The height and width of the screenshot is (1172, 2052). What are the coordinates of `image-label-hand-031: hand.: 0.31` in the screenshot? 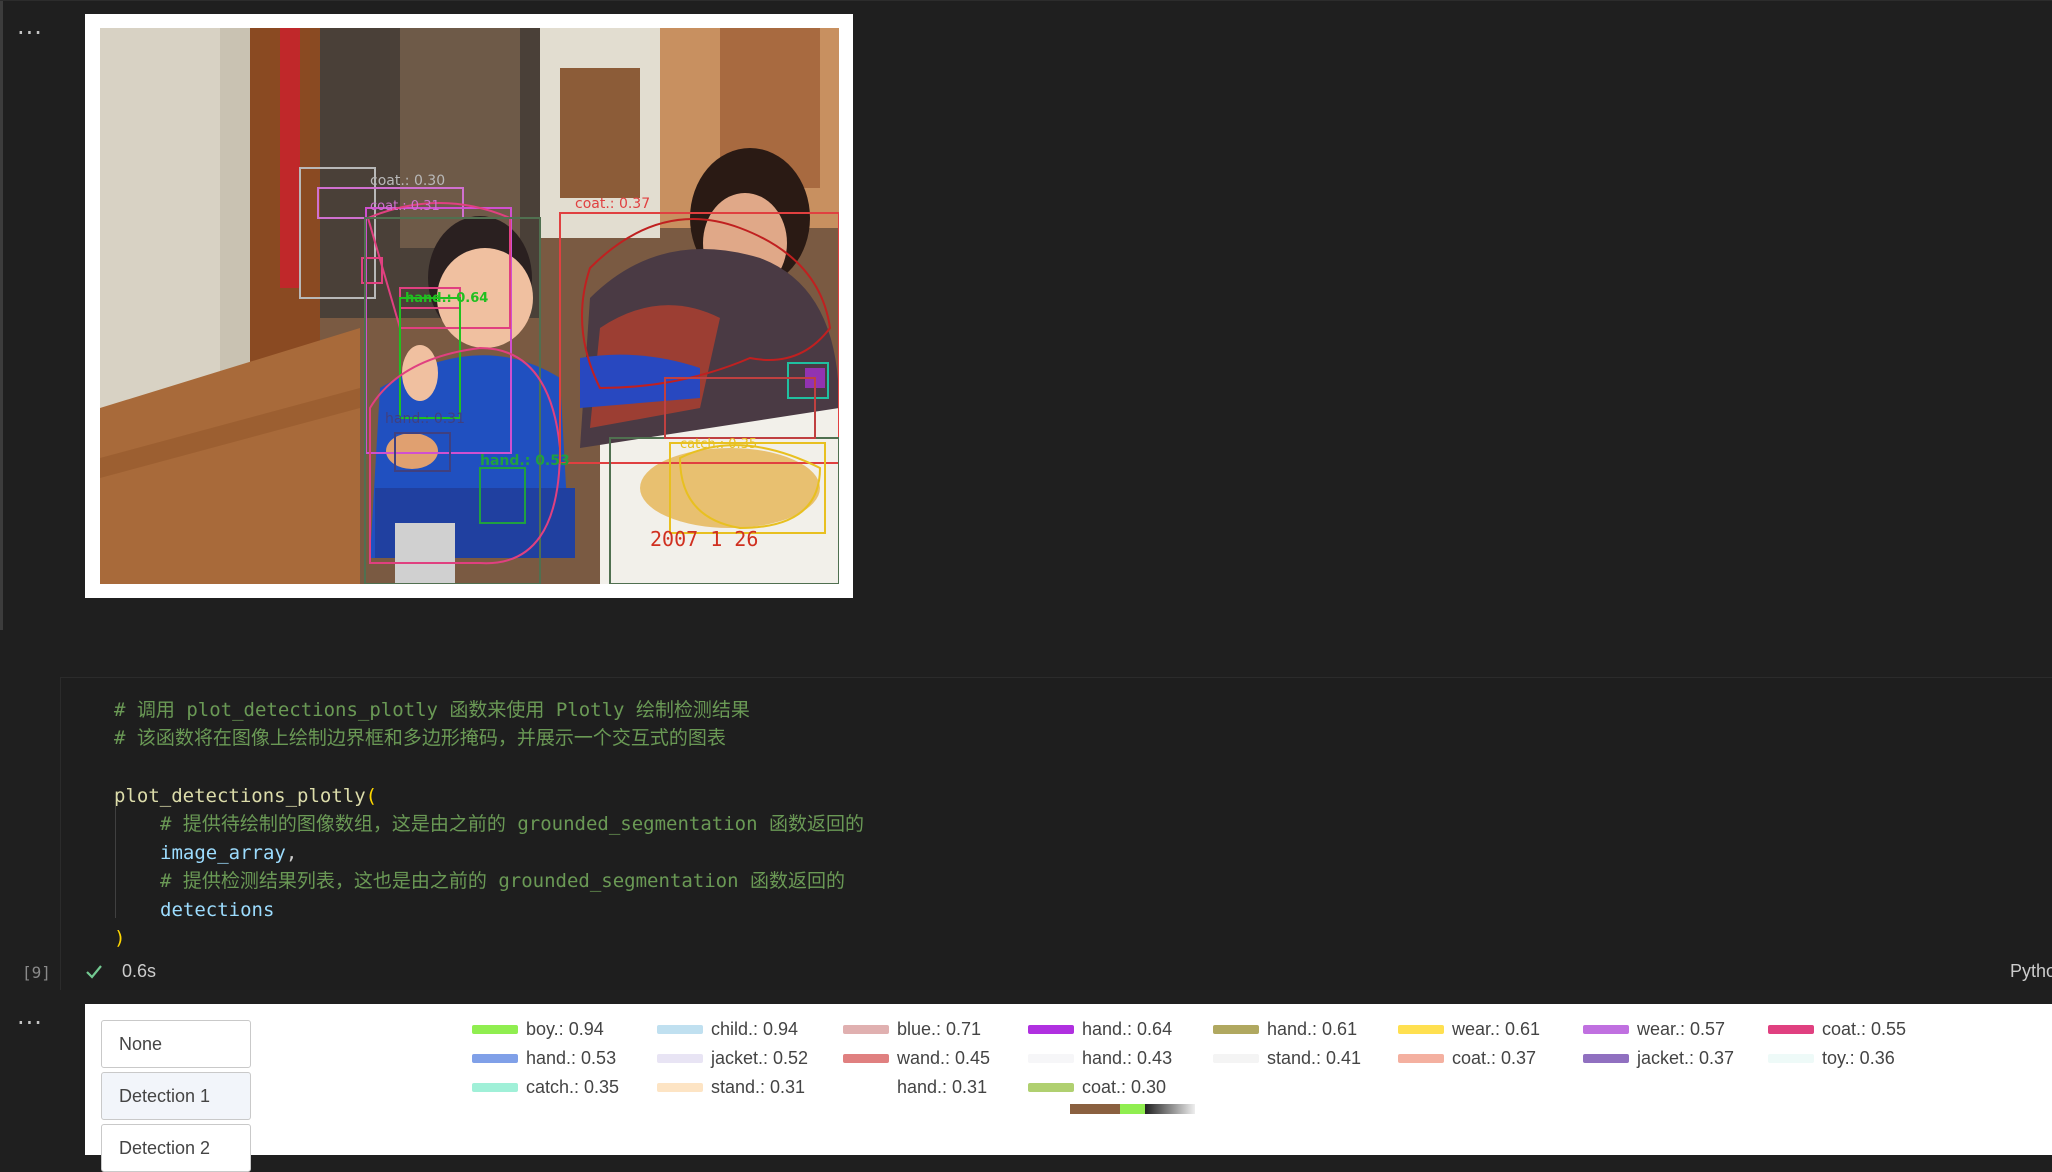 It's located at (425, 419).